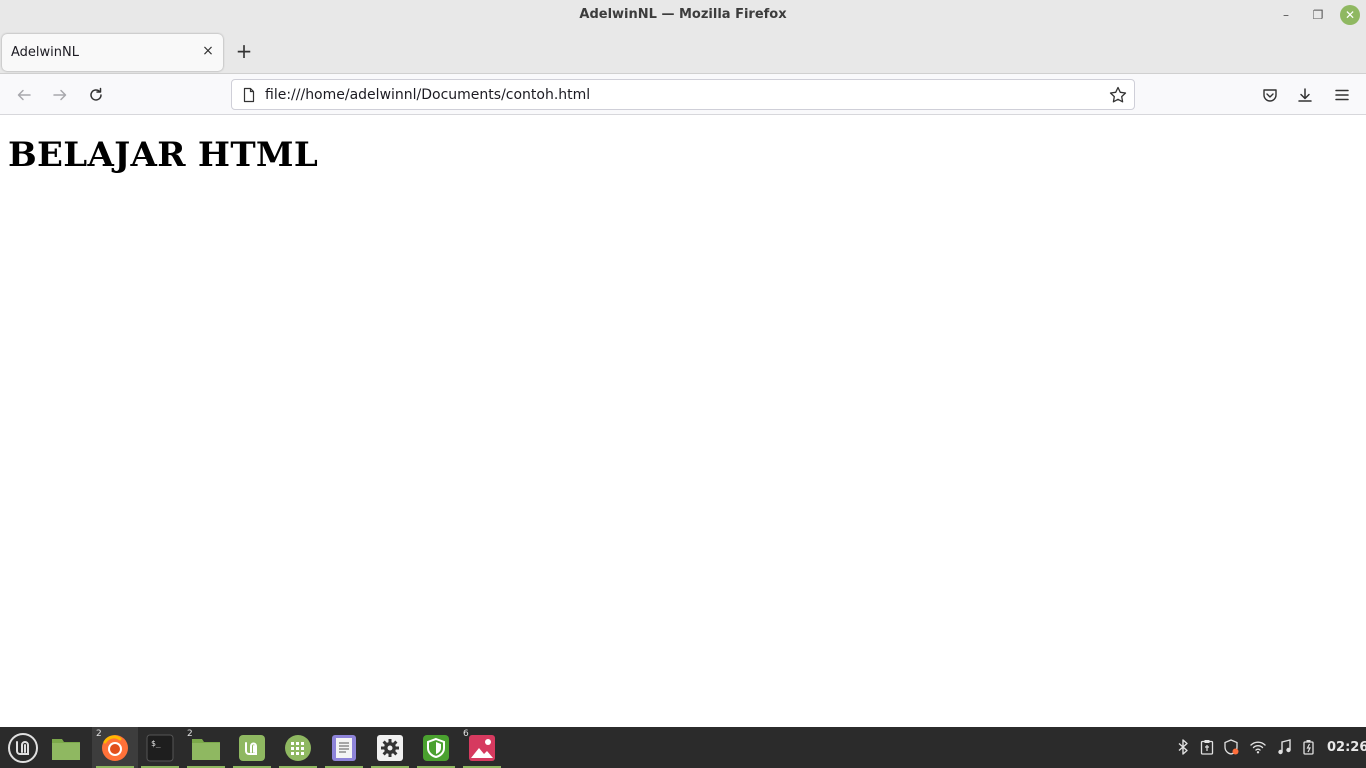 This screenshot has width=1366, height=768. I want to click on linux-mint-logo-icon, so click(23, 747).